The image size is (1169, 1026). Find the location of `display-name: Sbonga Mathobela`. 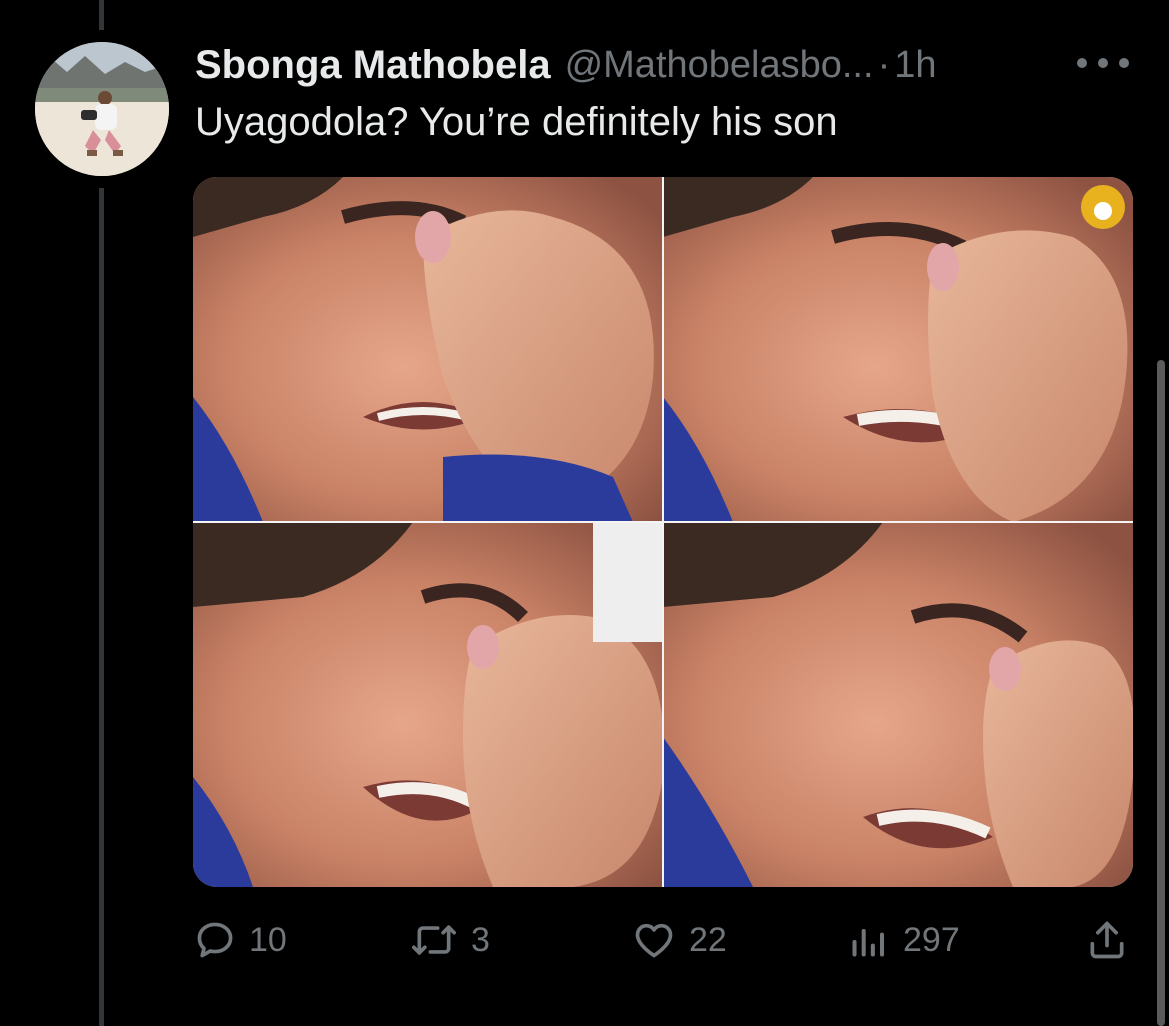

display-name: Sbonga Mathobela is located at coordinates (373, 65).